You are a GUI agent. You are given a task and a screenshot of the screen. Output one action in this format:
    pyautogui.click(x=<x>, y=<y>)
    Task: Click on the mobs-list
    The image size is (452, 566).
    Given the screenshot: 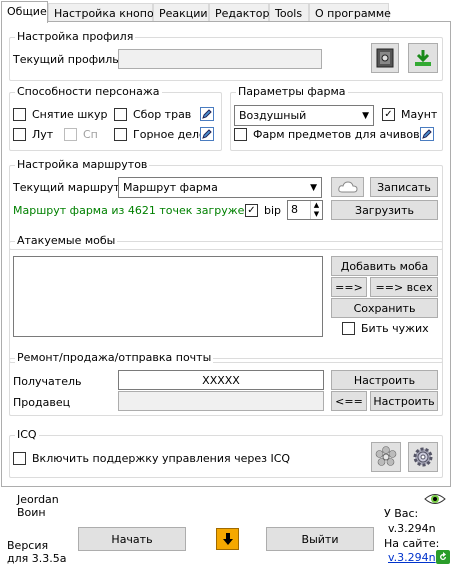 What is the action you would take?
    pyautogui.click(x=168, y=296)
    